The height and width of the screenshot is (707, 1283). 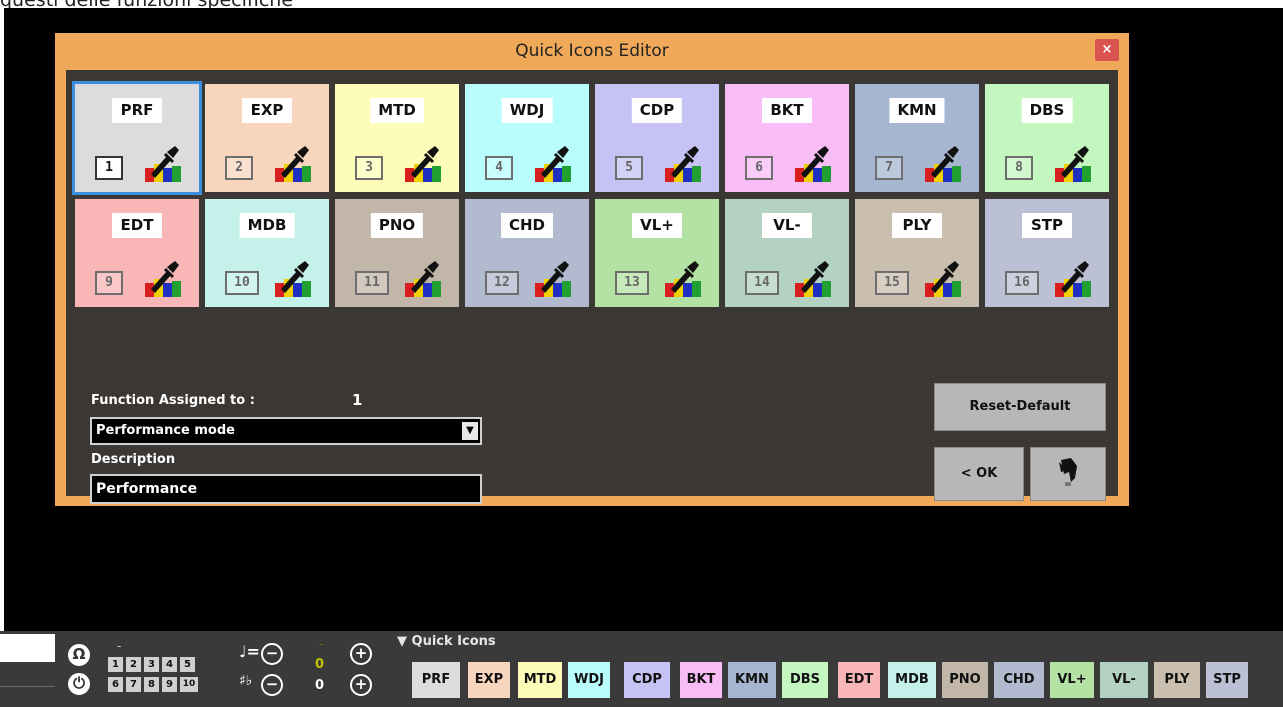 What do you see at coordinates (589, 680) in the screenshot?
I see `quick-icon-button: WDJ` at bounding box center [589, 680].